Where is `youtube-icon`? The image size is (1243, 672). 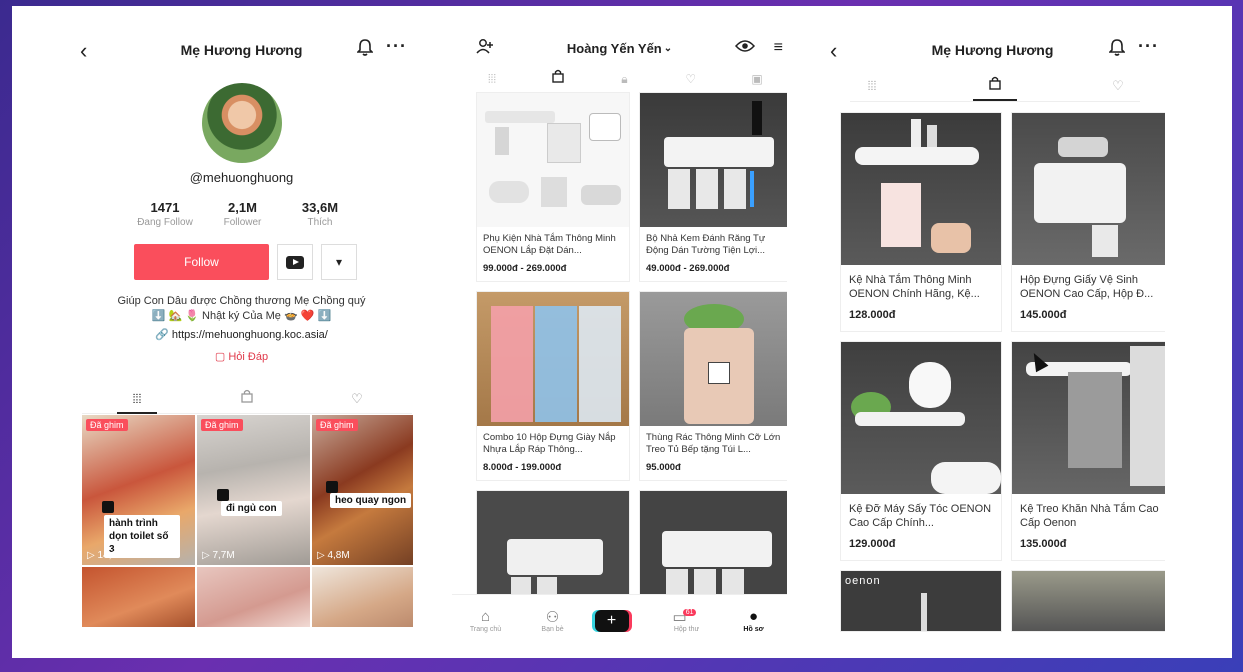
youtube-icon is located at coordinates (295, 262).